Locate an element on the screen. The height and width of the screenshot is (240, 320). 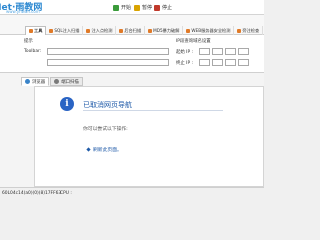
tab-web-security-label: WEB服务器安全检测 is located at coordinates (211, 30).